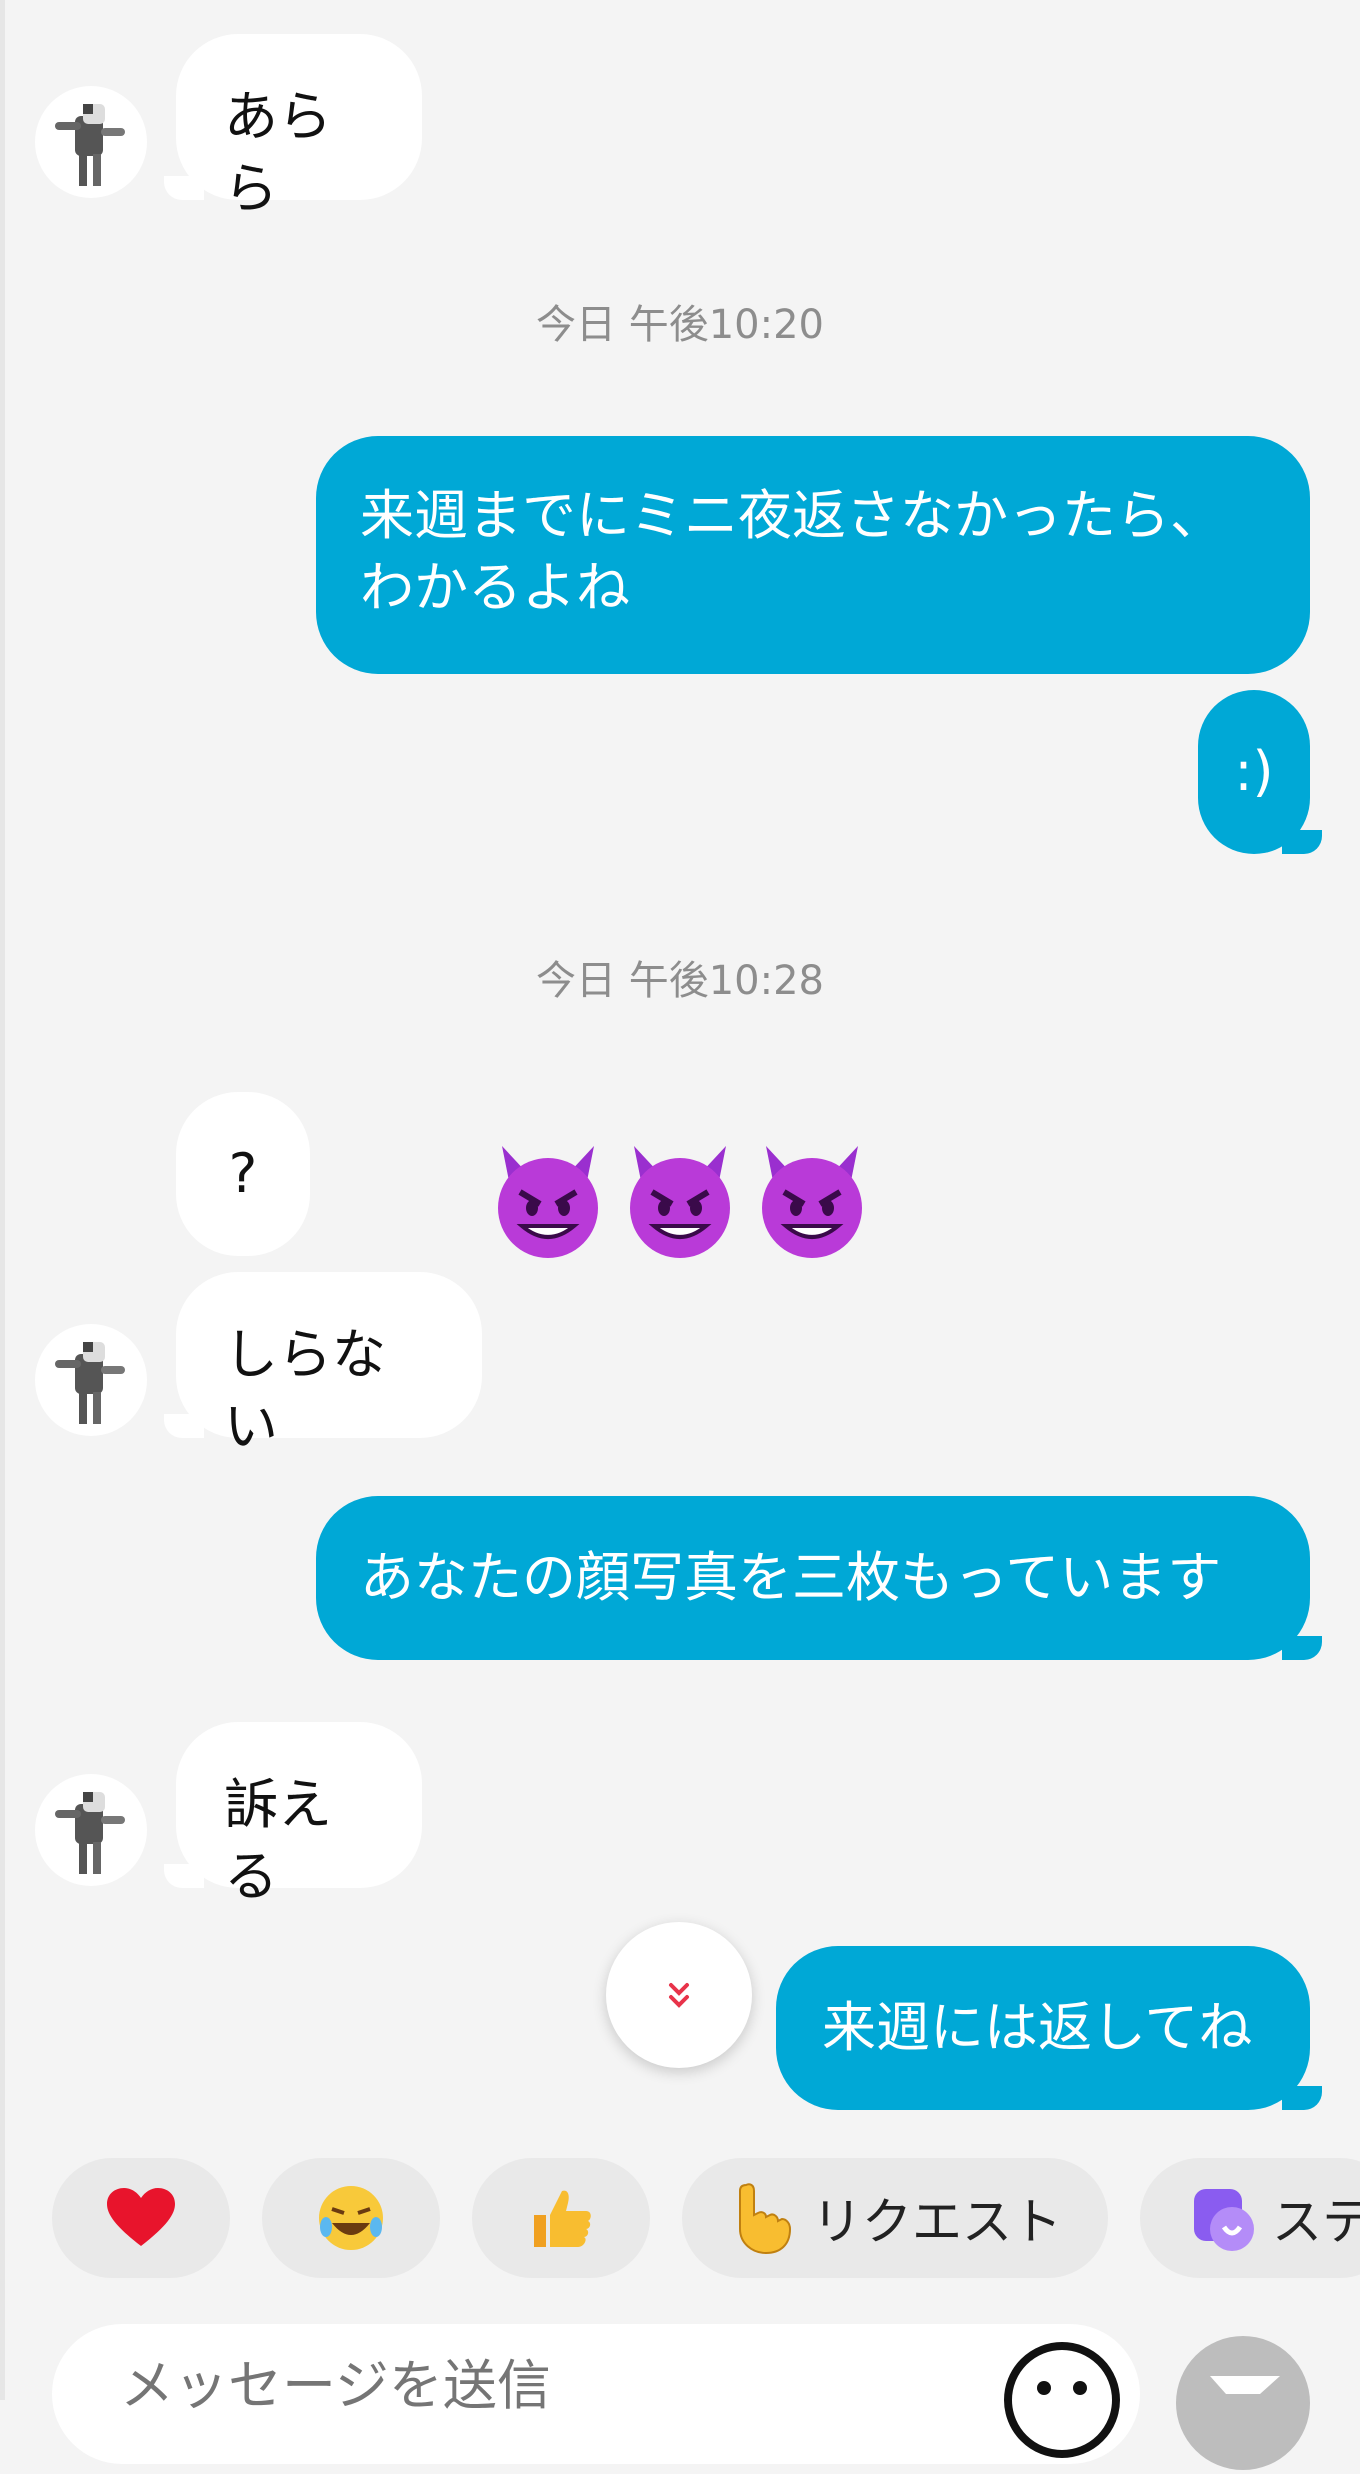  I want to click on message-text: あらら, so click(278, 152).